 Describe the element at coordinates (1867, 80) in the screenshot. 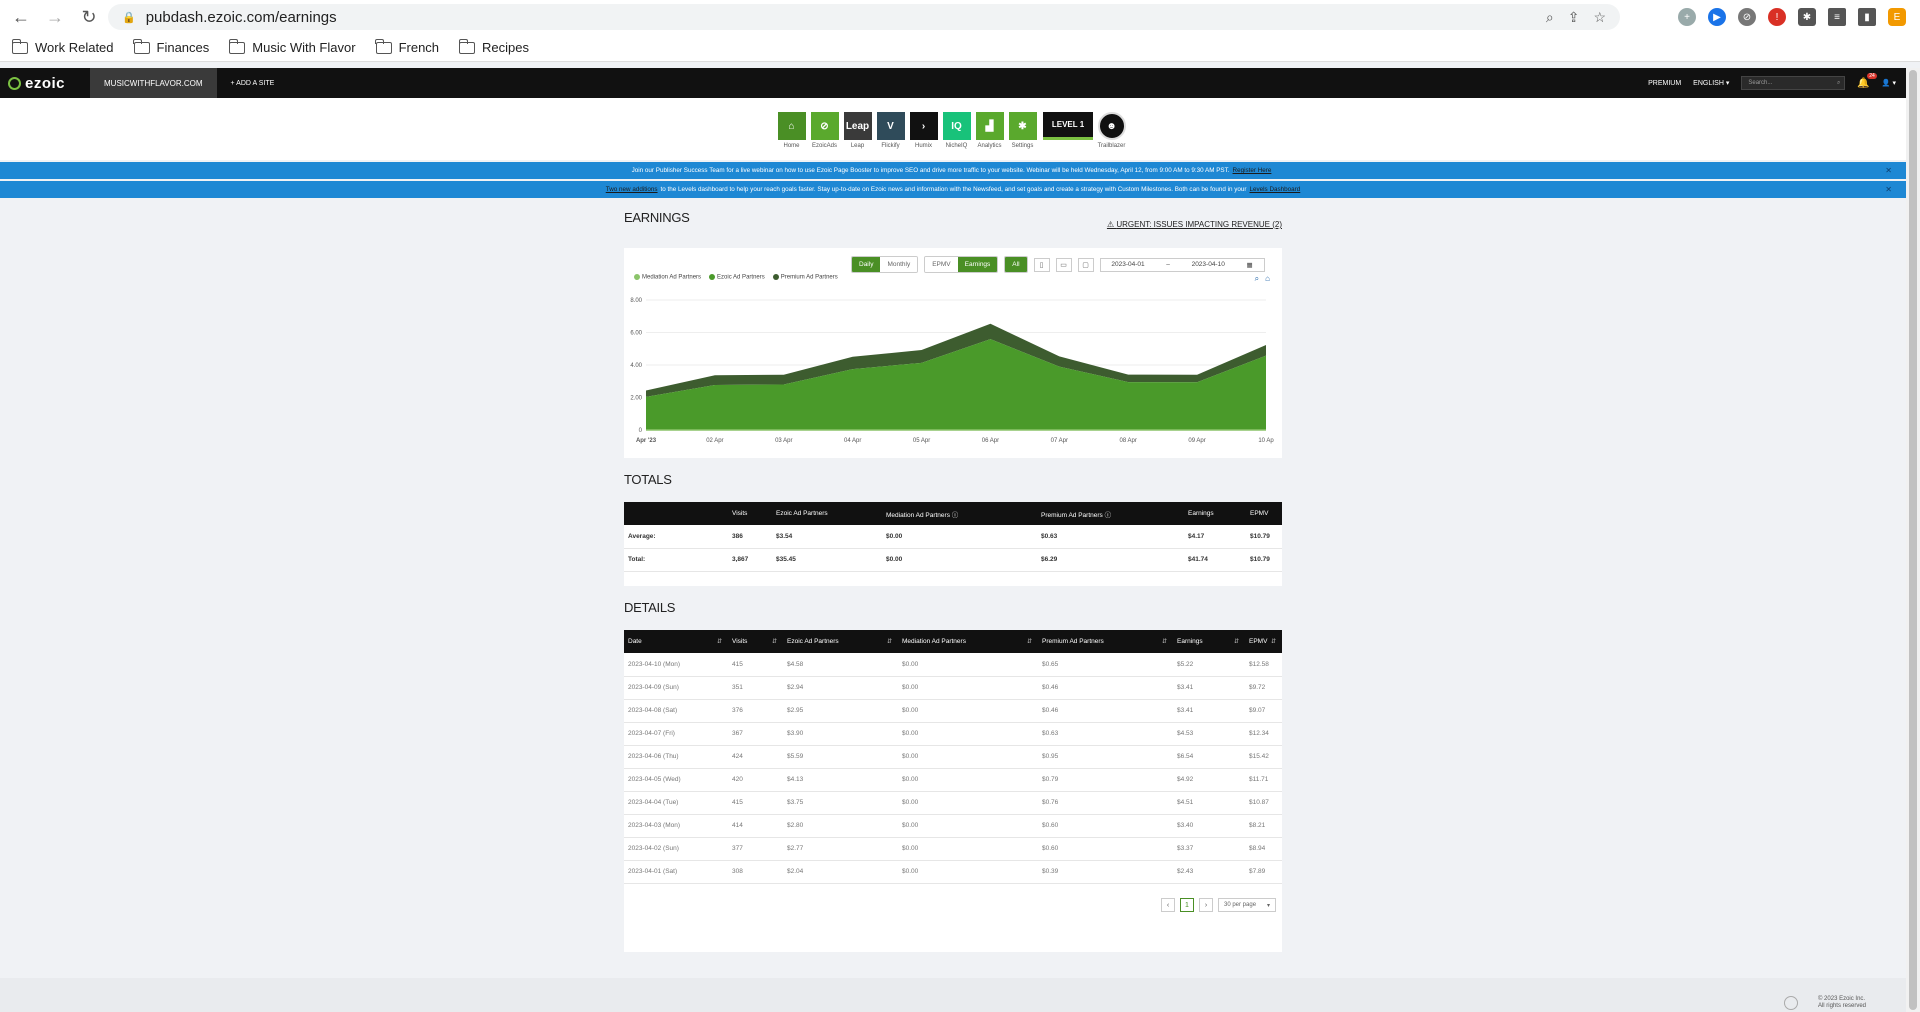

I see `notifications-bell-icon: 🔔 24` at that location.